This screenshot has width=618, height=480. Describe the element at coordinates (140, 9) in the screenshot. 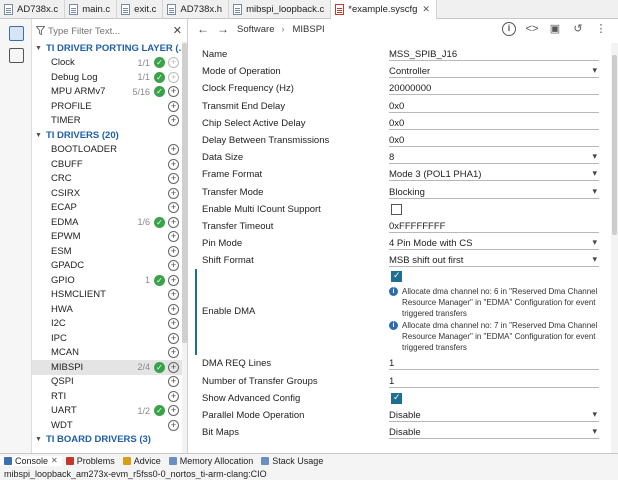

I see `editor-tab-exit-c: exit.c` at that location.